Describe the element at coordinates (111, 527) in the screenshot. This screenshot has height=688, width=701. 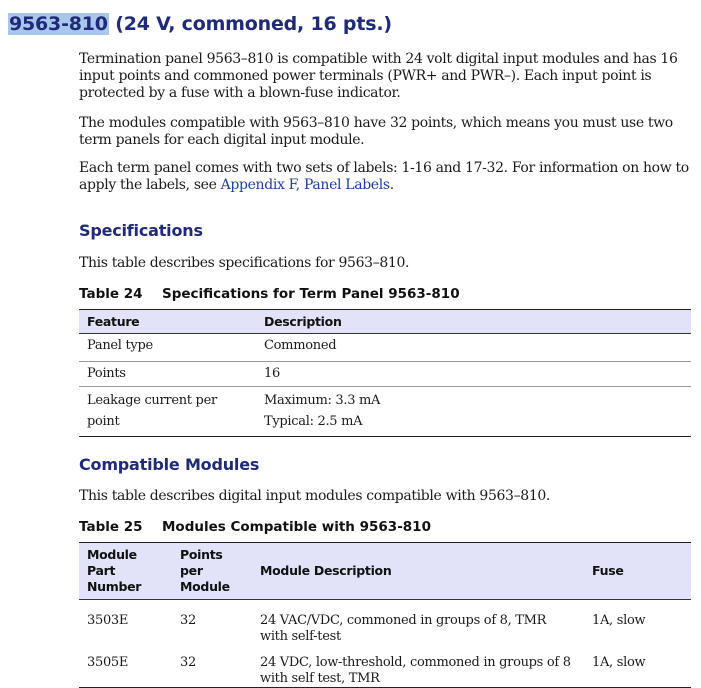
I see `table-25-number: Table 25` at that location.